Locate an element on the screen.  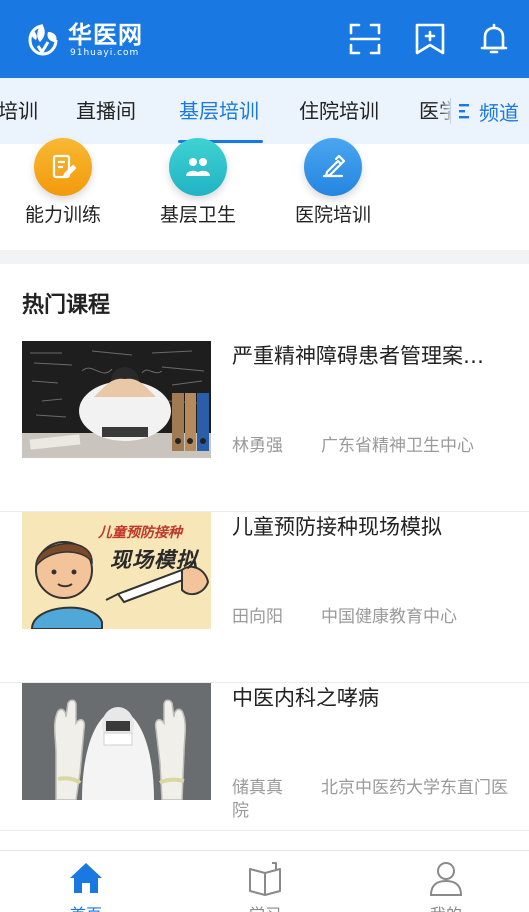
course-author: 林勇强 is located at coordinates (257, 446).